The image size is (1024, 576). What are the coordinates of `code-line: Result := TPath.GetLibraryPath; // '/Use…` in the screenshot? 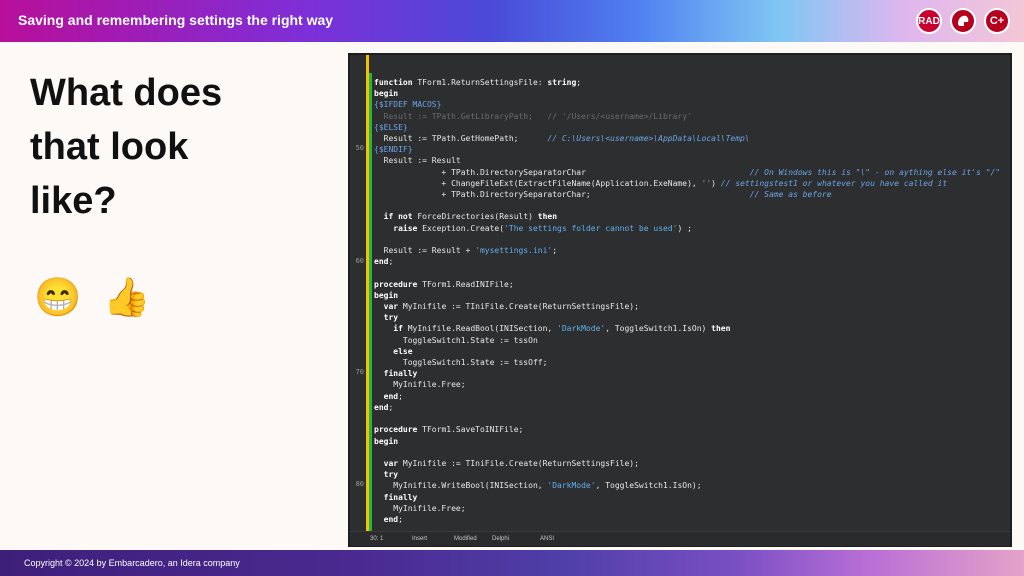 It's located at (533, 116).